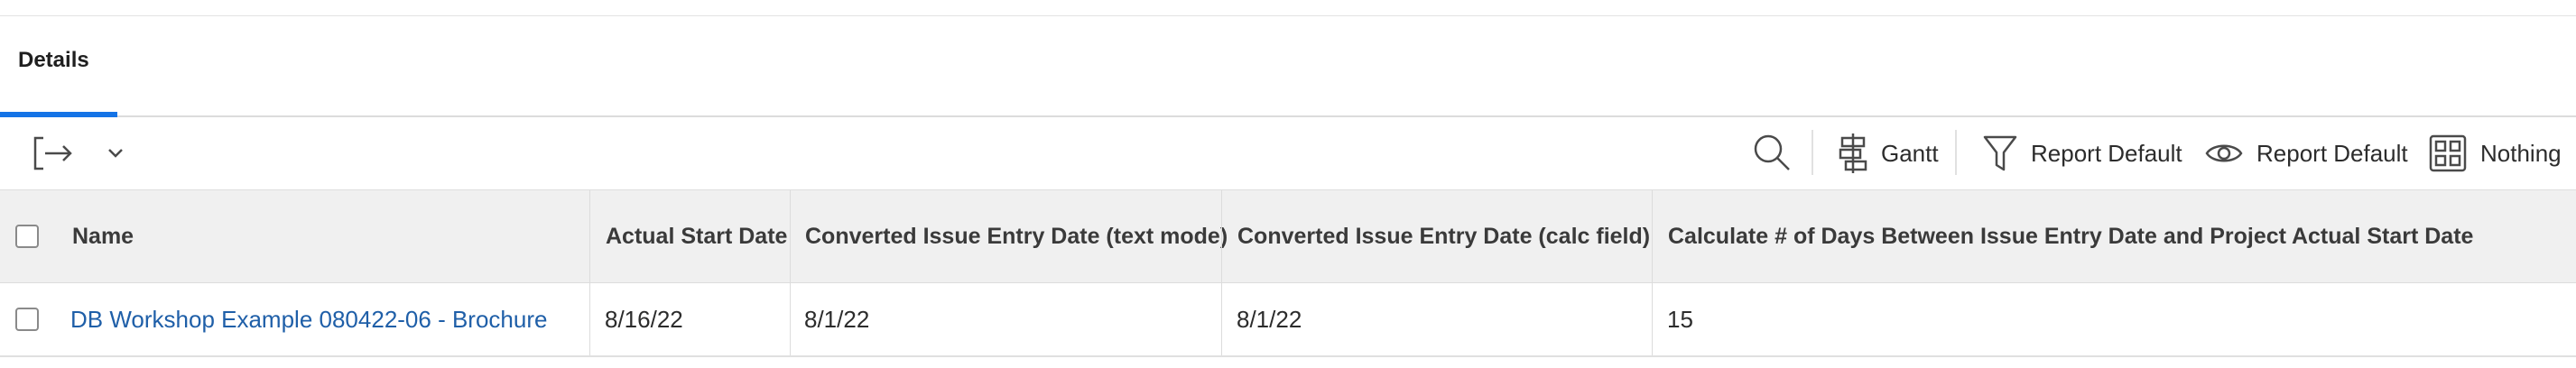  I want to click on chevron-down-icon, so click(115, 153).